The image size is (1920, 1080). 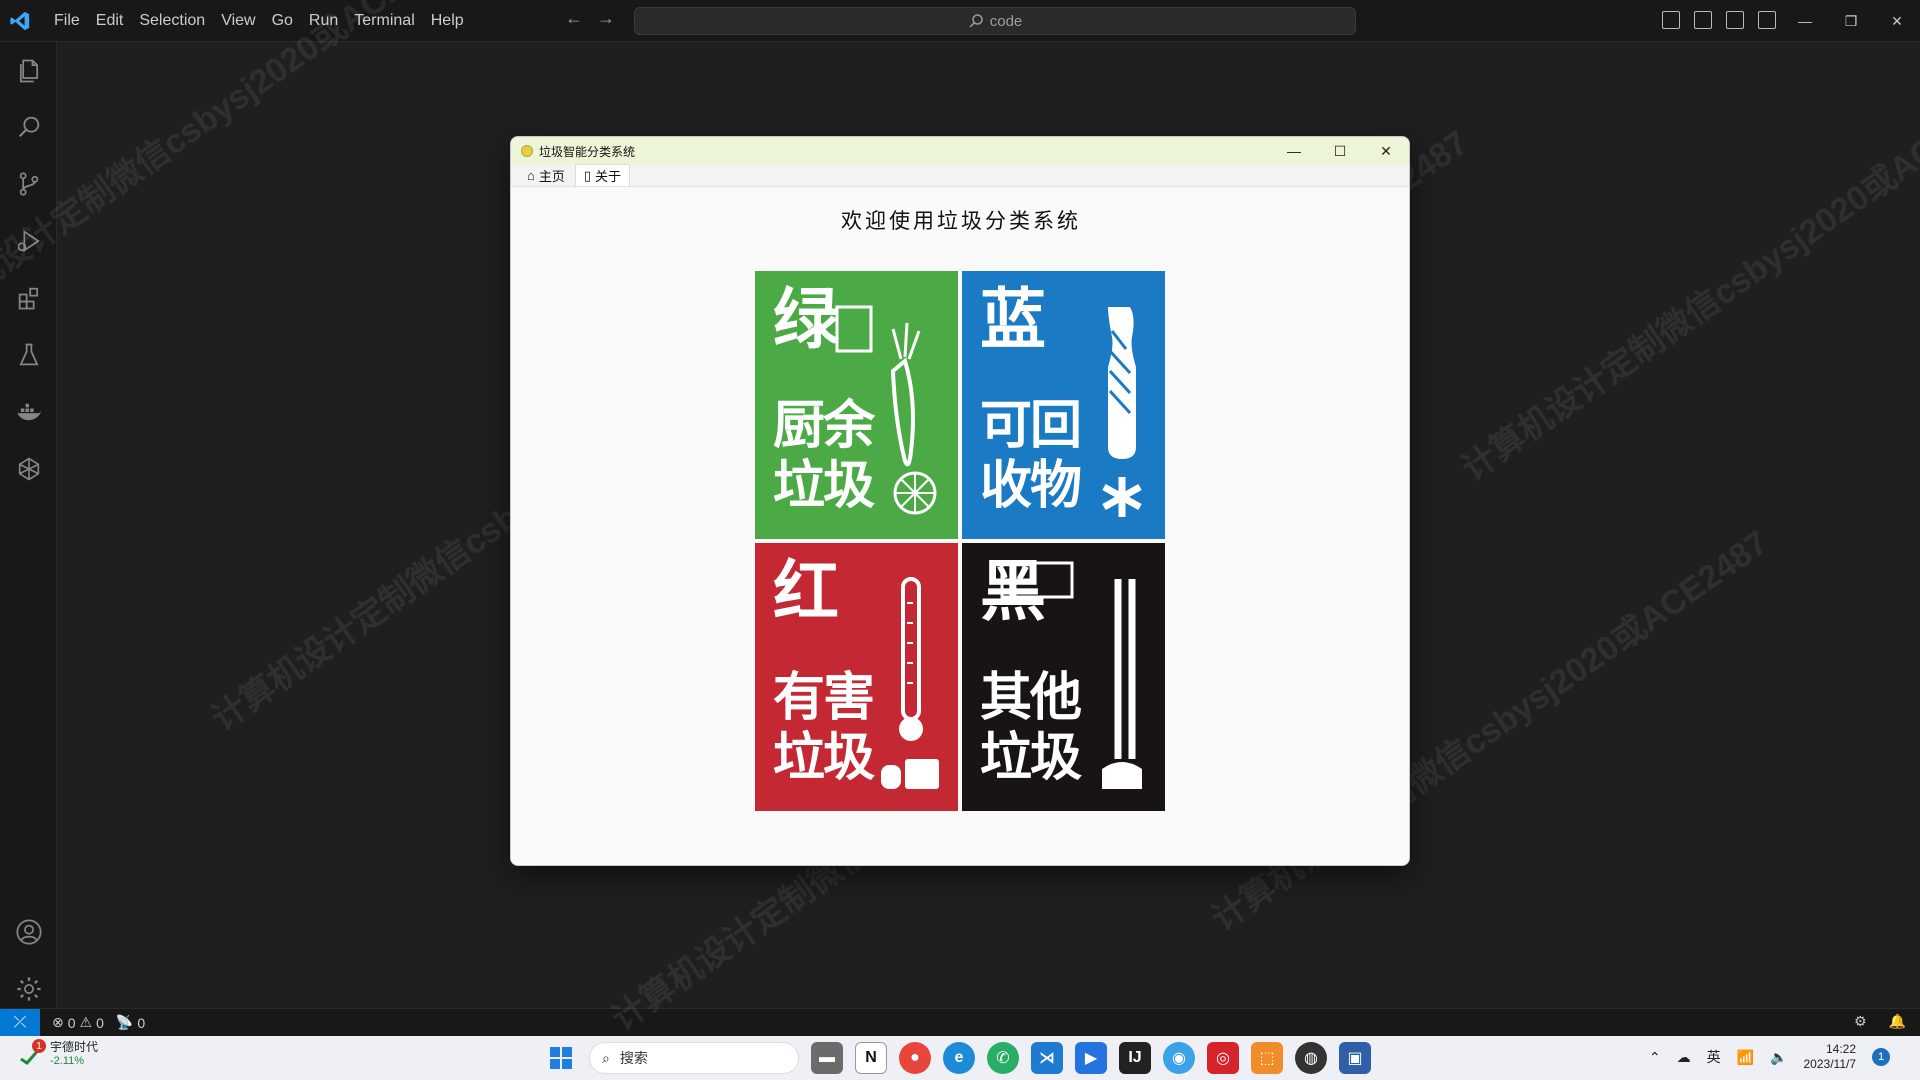 I want to click on ports-status: 📡 0, so click(x=130, y=1022).